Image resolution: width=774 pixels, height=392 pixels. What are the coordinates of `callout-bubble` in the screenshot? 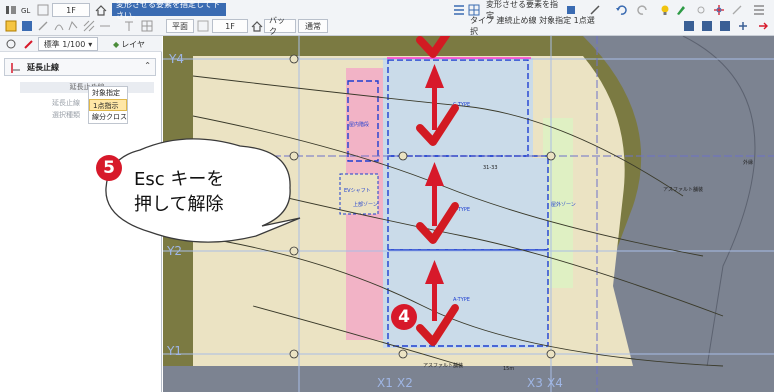 It's located at (203, 190).